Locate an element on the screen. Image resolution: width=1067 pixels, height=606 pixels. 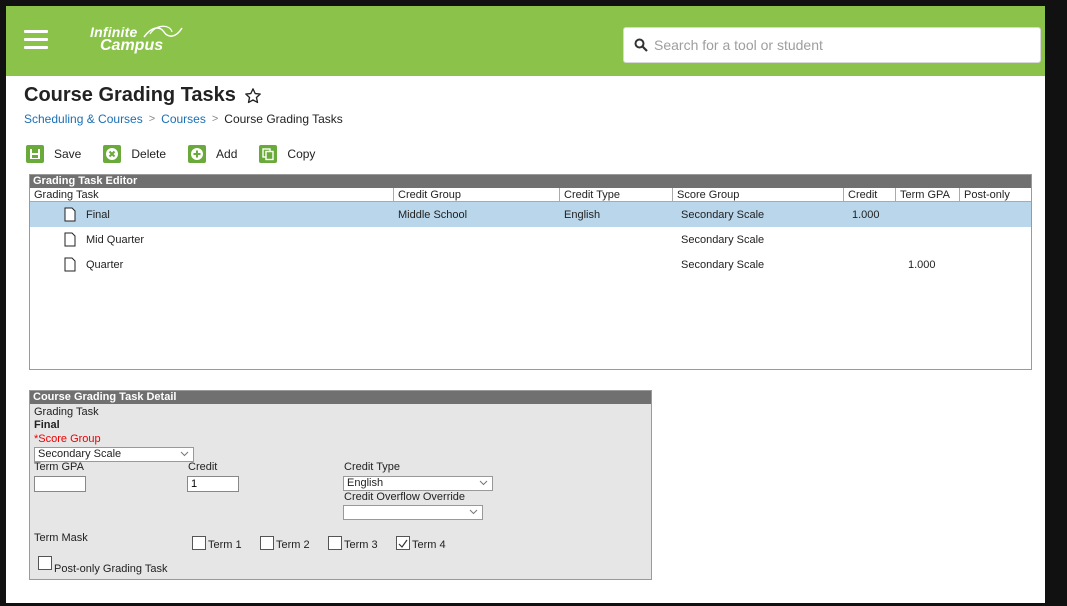
col-post-only: Post-only is located at coordinates (995, 194).